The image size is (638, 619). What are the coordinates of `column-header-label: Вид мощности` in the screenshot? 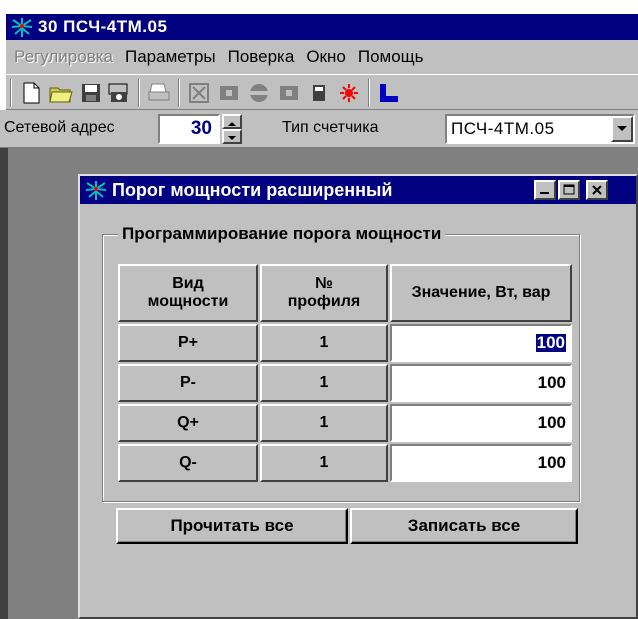 It's located at (188, 292).